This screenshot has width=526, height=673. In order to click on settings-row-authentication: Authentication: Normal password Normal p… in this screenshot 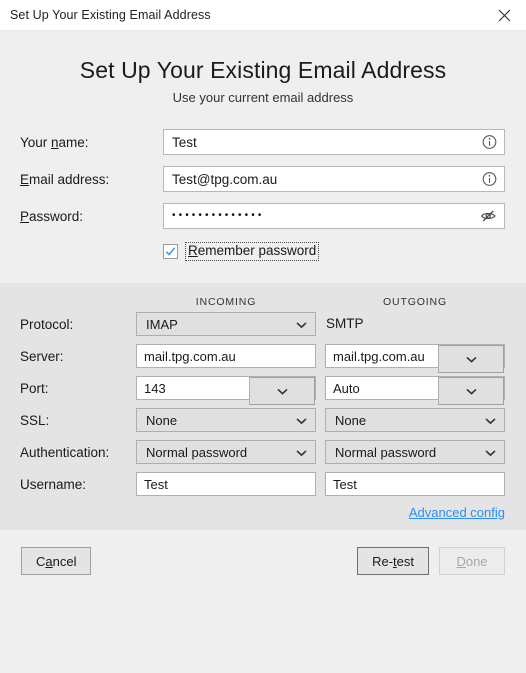, I will do `click(263, 452)`.